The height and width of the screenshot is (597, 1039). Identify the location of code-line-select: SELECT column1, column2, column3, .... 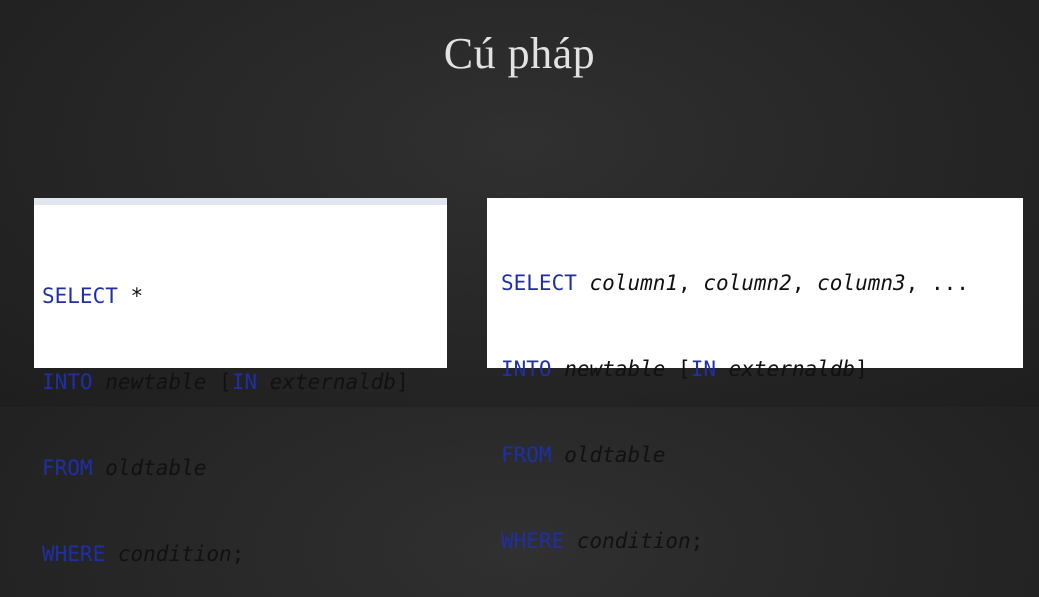
(762, 283).